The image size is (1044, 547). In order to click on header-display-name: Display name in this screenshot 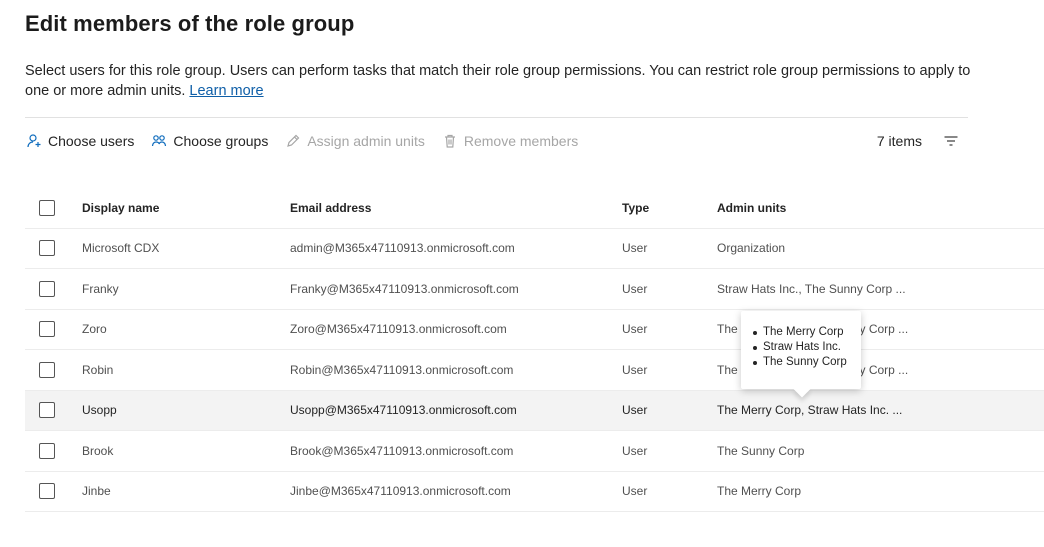, I will do `click(120, 208)`.